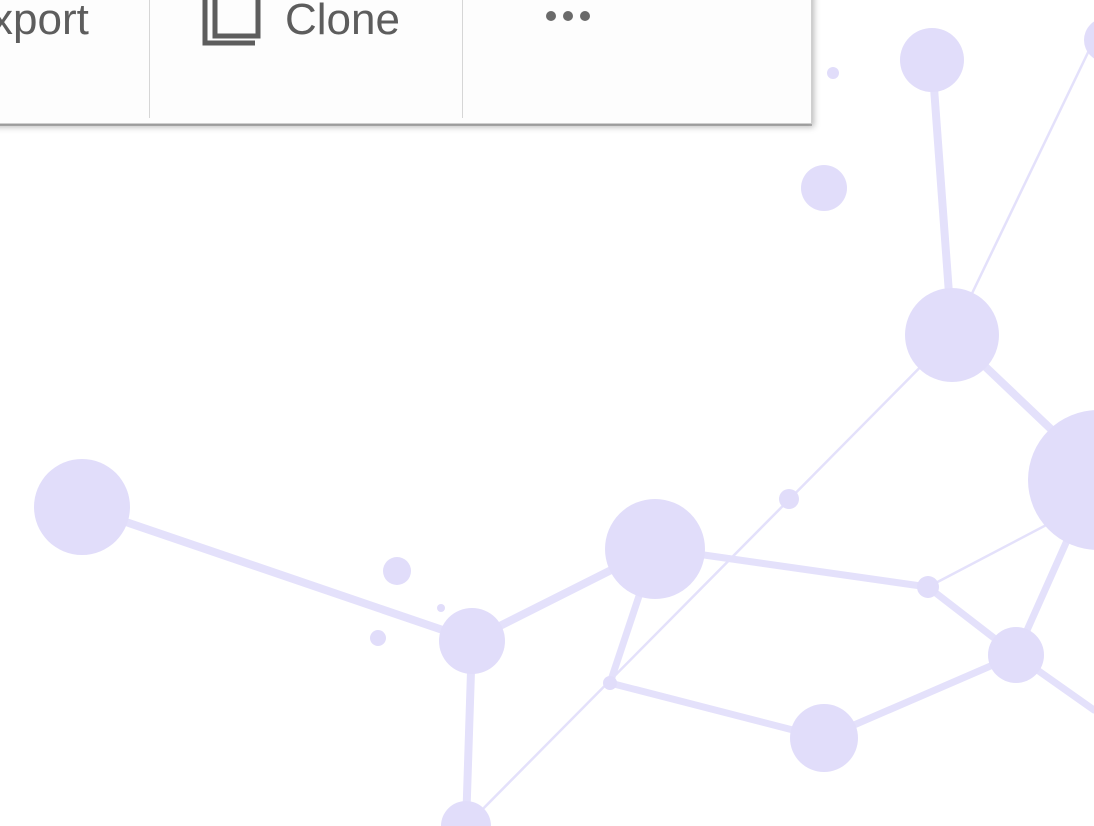 Image resolution: width=1094 pixels, height=826 pixels. What do you see at coordinates (231, 23) in the screenshot?
I see `clone-icon` at bounding box center [231, 23].